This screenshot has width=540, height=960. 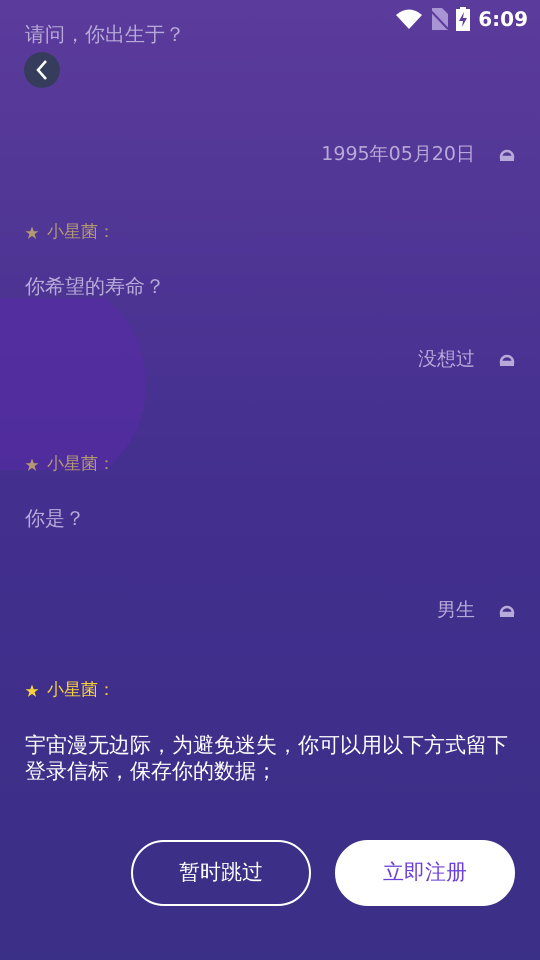 What do you see at coordinates (105, 34) in the screenshot?
I see `message-text: 请问，你出生于？` at bounding box center [105, 34].